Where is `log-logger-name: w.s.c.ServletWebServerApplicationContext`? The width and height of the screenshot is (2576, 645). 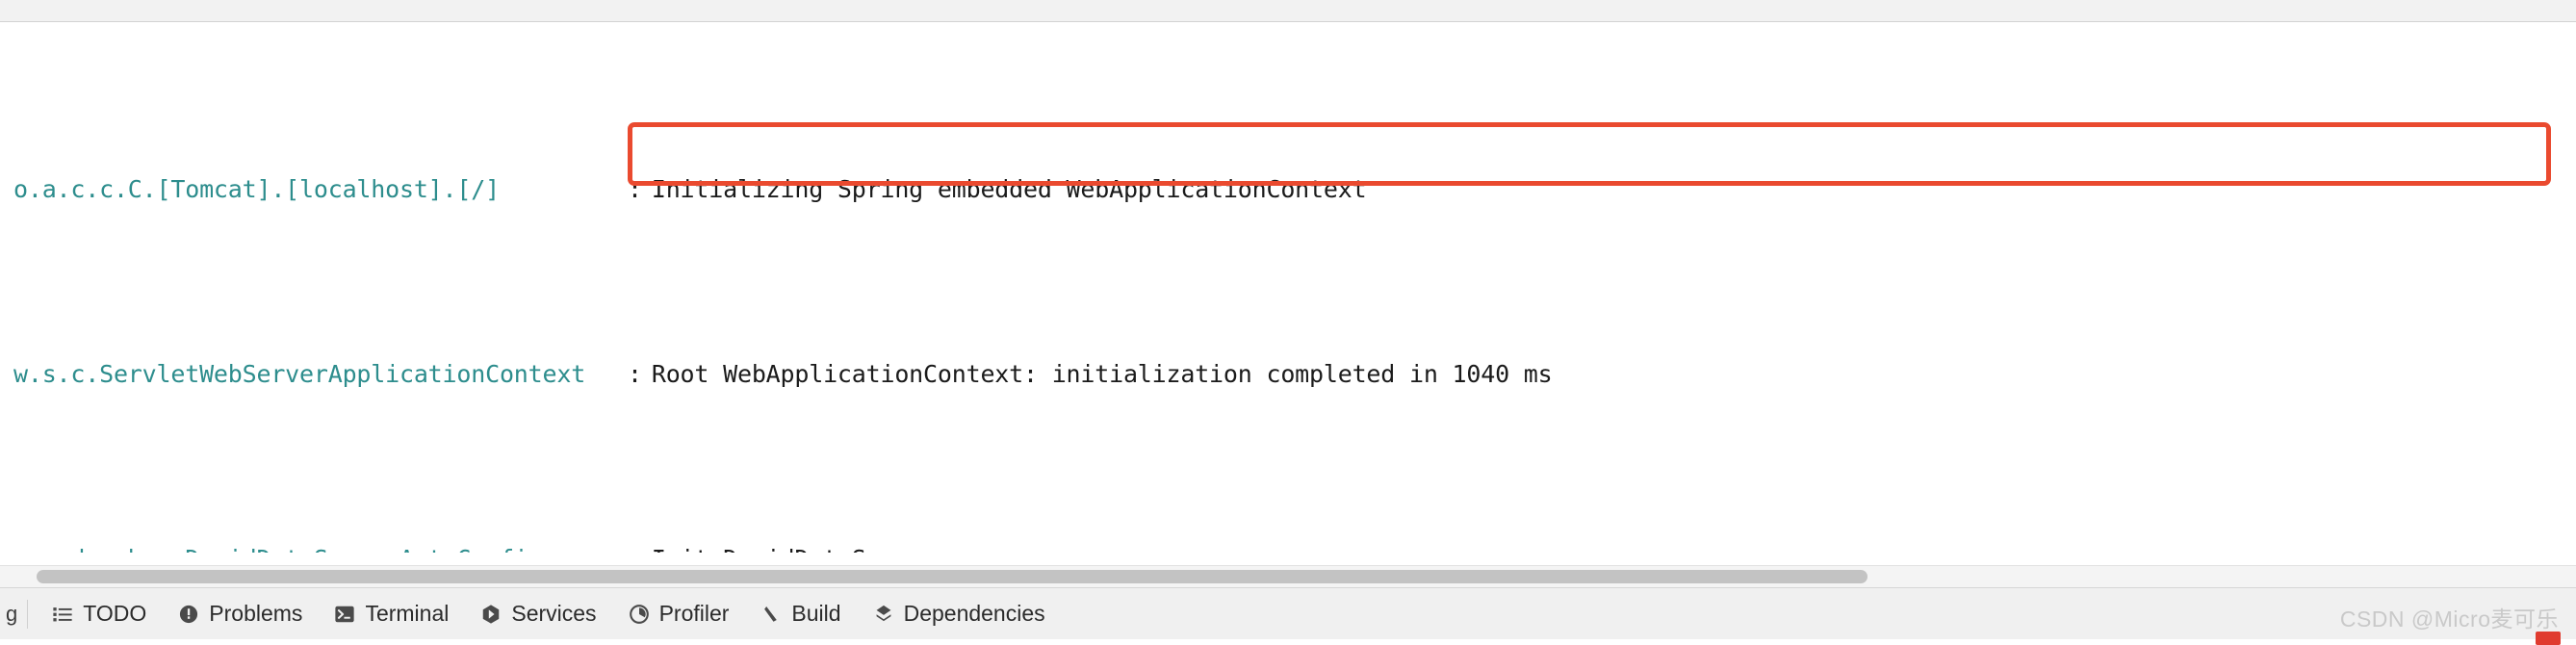
log-logger-name: w.s.c.ServletWebServerApplicationContext is located at coordinates (299, 374).